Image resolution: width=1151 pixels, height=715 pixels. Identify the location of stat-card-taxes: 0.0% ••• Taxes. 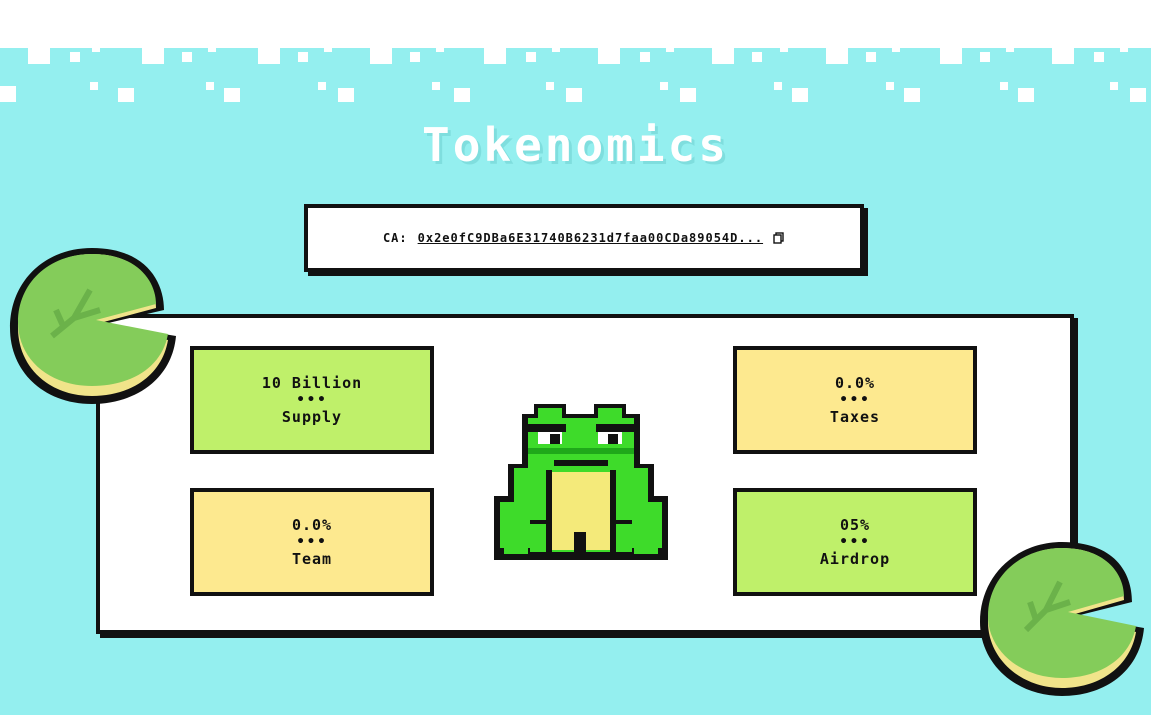
(855, 400).